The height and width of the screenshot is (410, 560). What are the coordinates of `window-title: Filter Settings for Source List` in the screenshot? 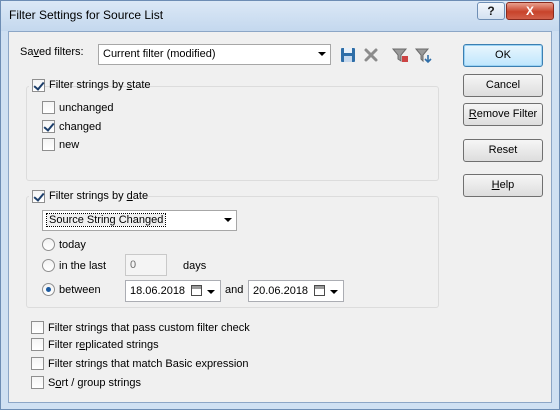 It's located at (86, 15).